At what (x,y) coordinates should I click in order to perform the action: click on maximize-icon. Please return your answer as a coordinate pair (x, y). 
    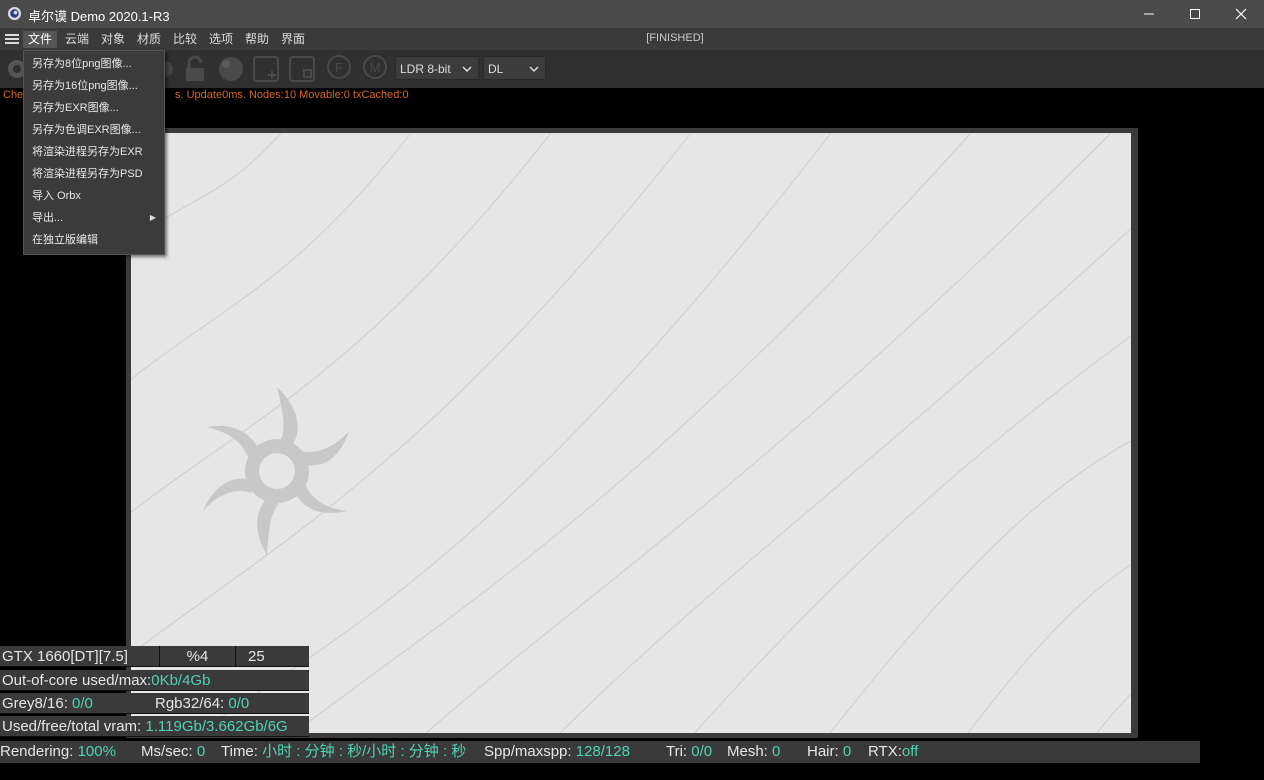
    Looking at the image, I should click on (1195, 14).